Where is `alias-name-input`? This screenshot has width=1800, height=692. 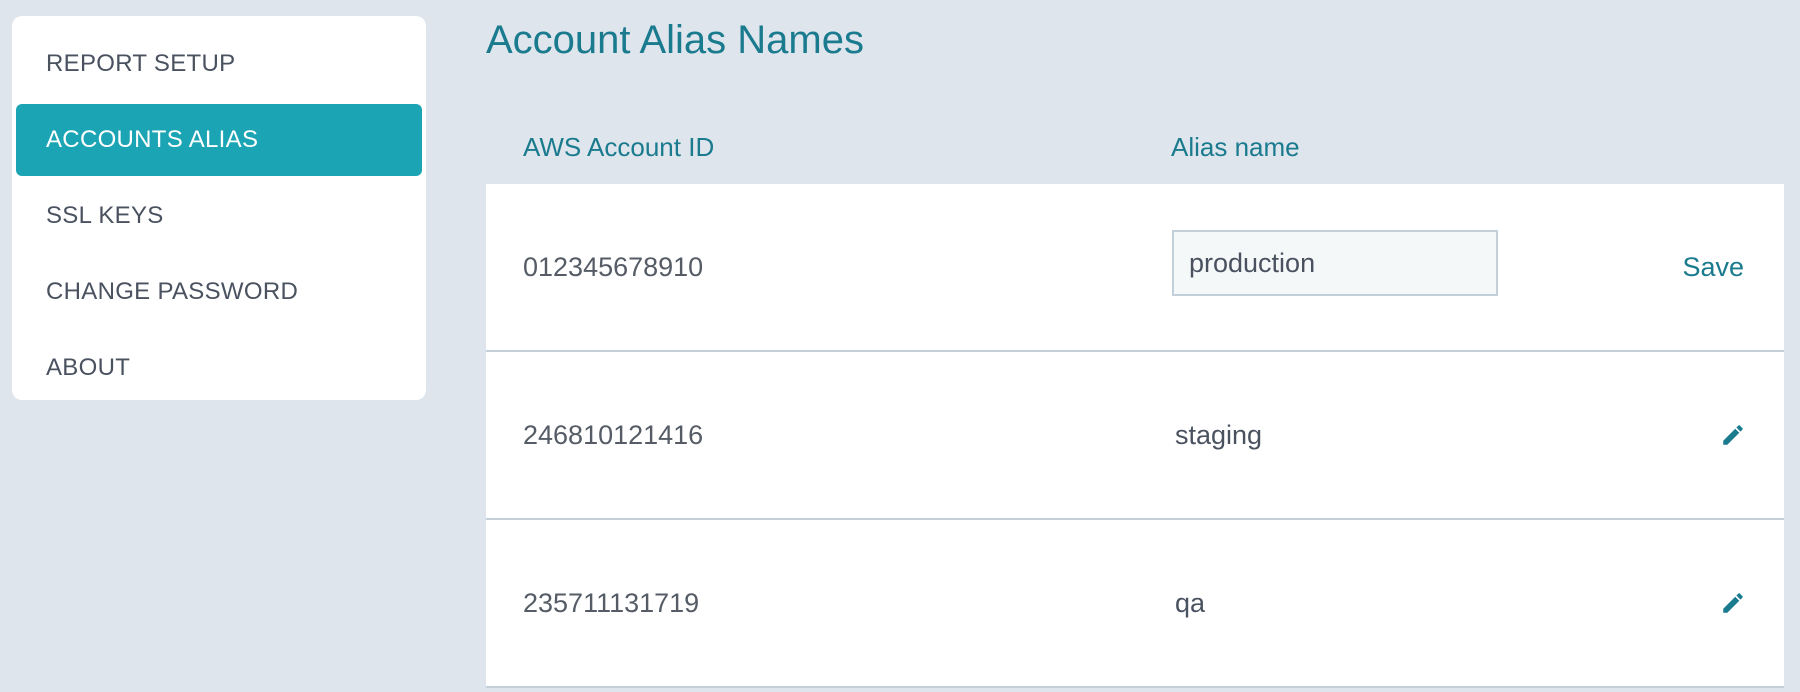
alias-name-input is located at coordinates (1335, 263).